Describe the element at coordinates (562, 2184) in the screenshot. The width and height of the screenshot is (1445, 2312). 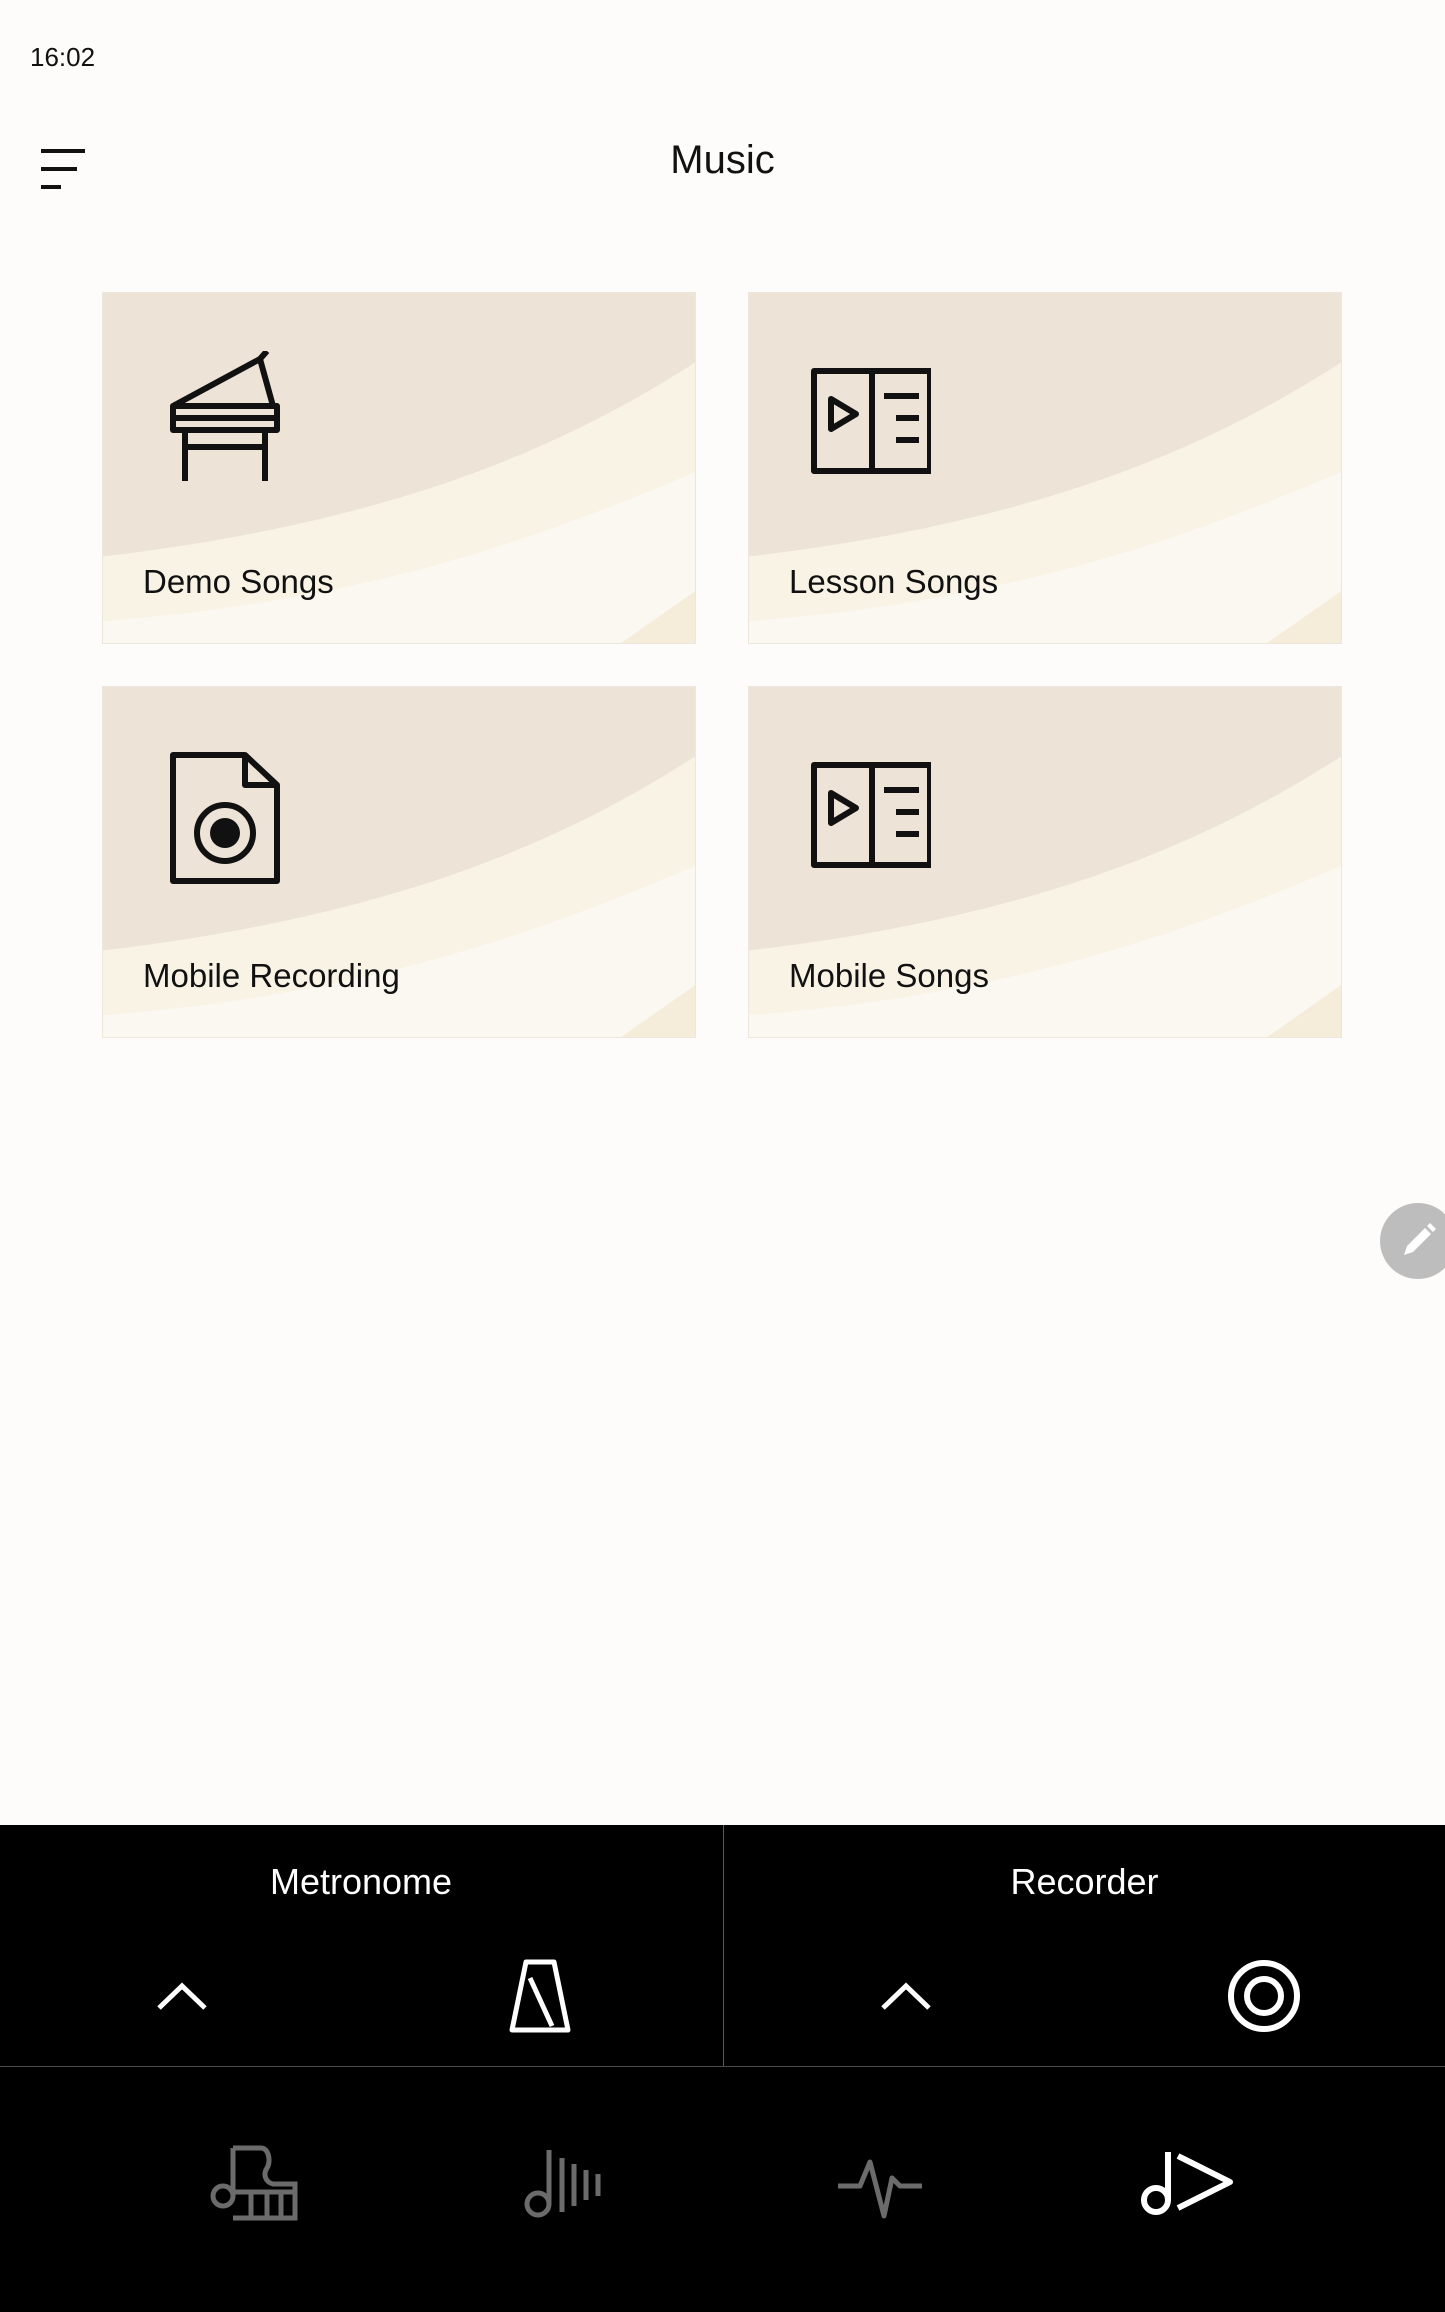
I see `voice-list-icon` at that location.